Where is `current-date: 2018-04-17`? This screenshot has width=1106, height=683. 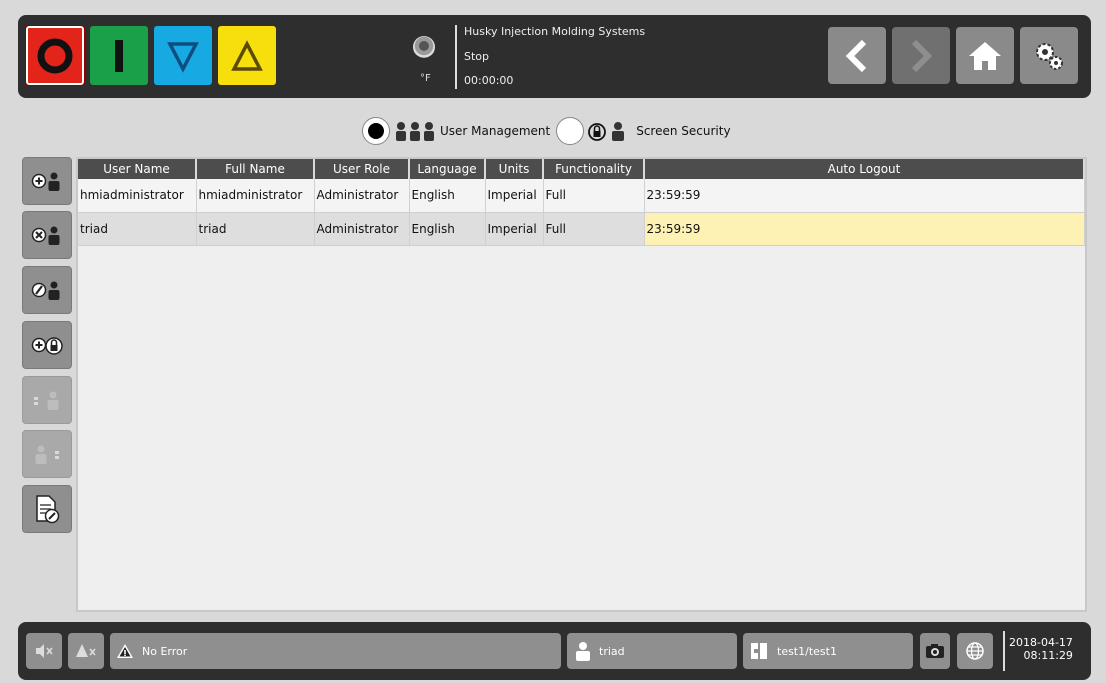 current-date: 2018-04-17 is located at coordinates (1041, 642).